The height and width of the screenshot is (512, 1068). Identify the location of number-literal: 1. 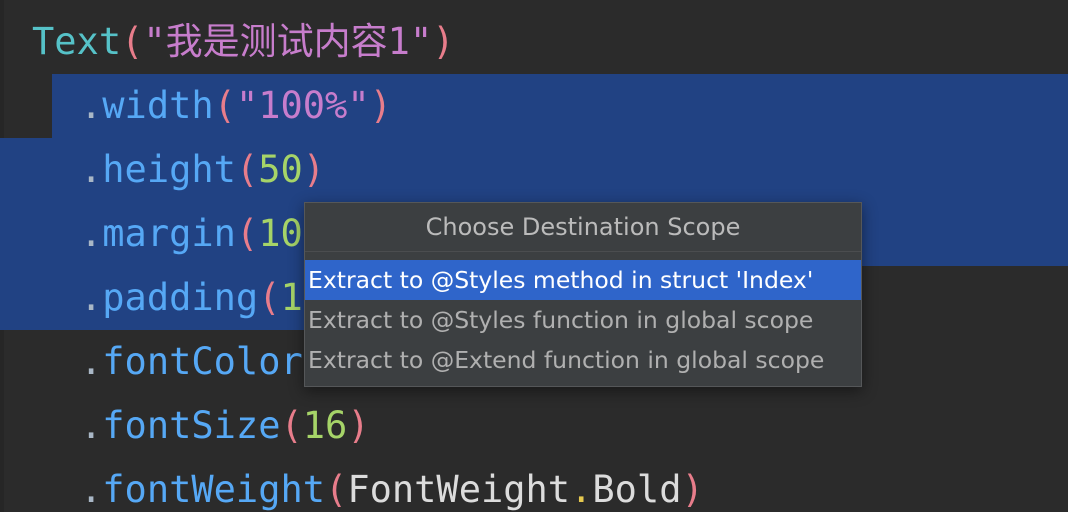
(291, 297).